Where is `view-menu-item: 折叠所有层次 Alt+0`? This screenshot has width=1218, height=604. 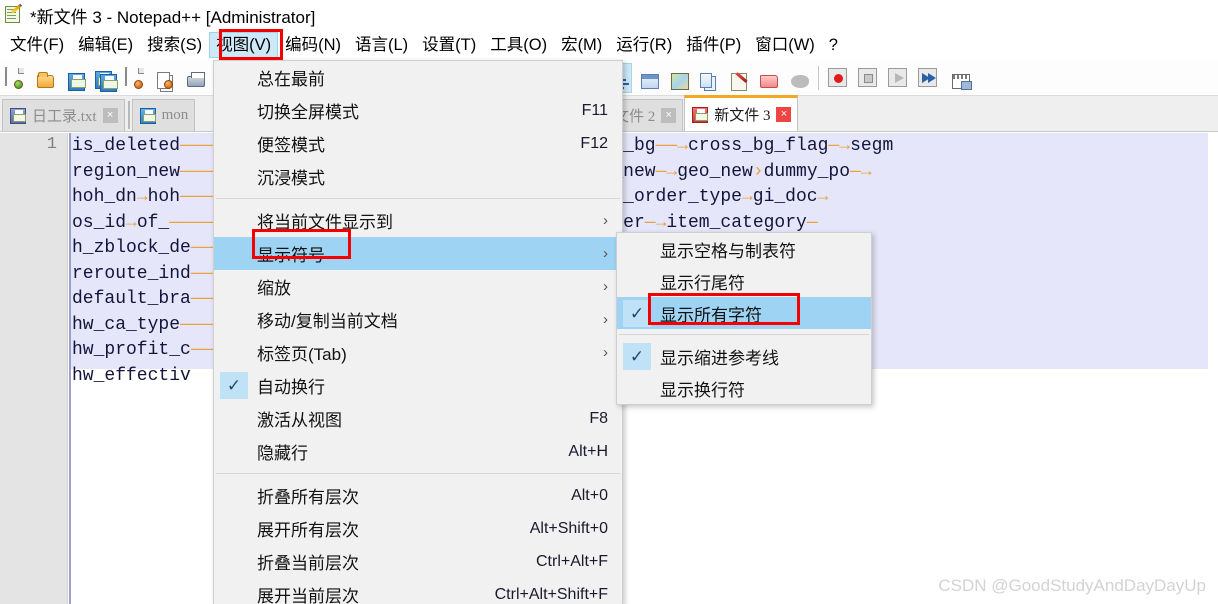 view-menu-item: 折叠所有层次 Alt+0 is located at coordinates (418, 495).